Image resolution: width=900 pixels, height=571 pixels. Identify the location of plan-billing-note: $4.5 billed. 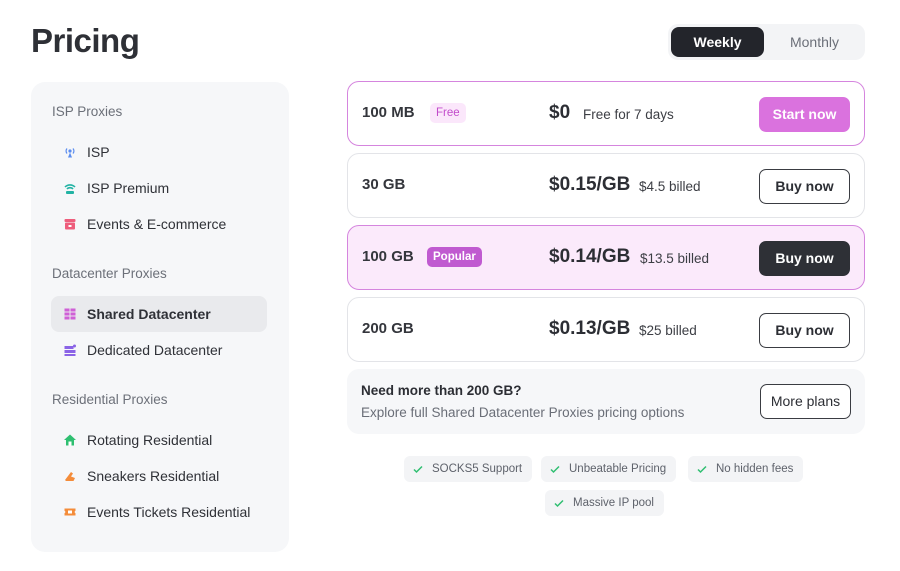
(670, 186).